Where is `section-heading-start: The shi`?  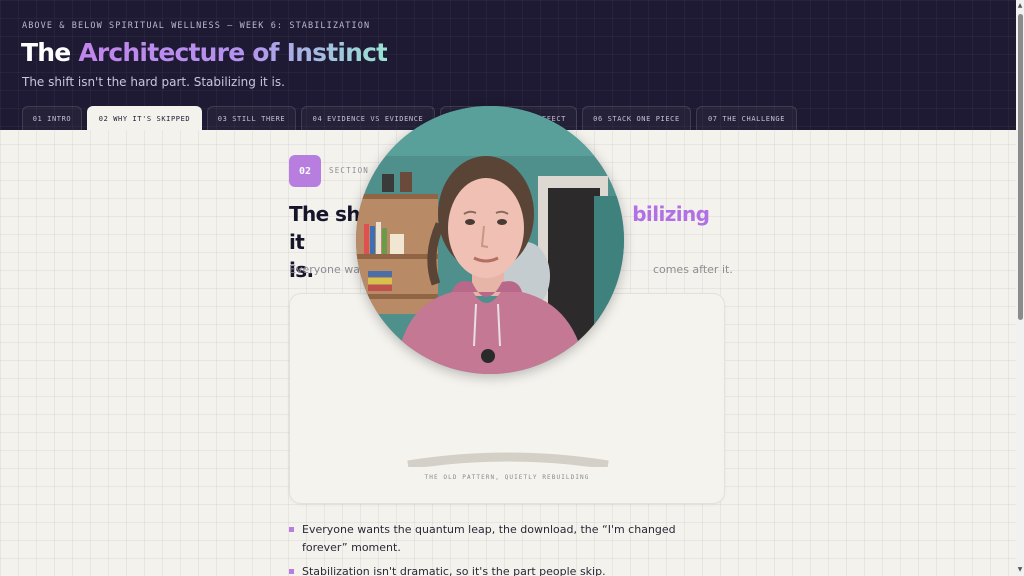
section-heading-start: The shi is located at coordinates (328, 214).